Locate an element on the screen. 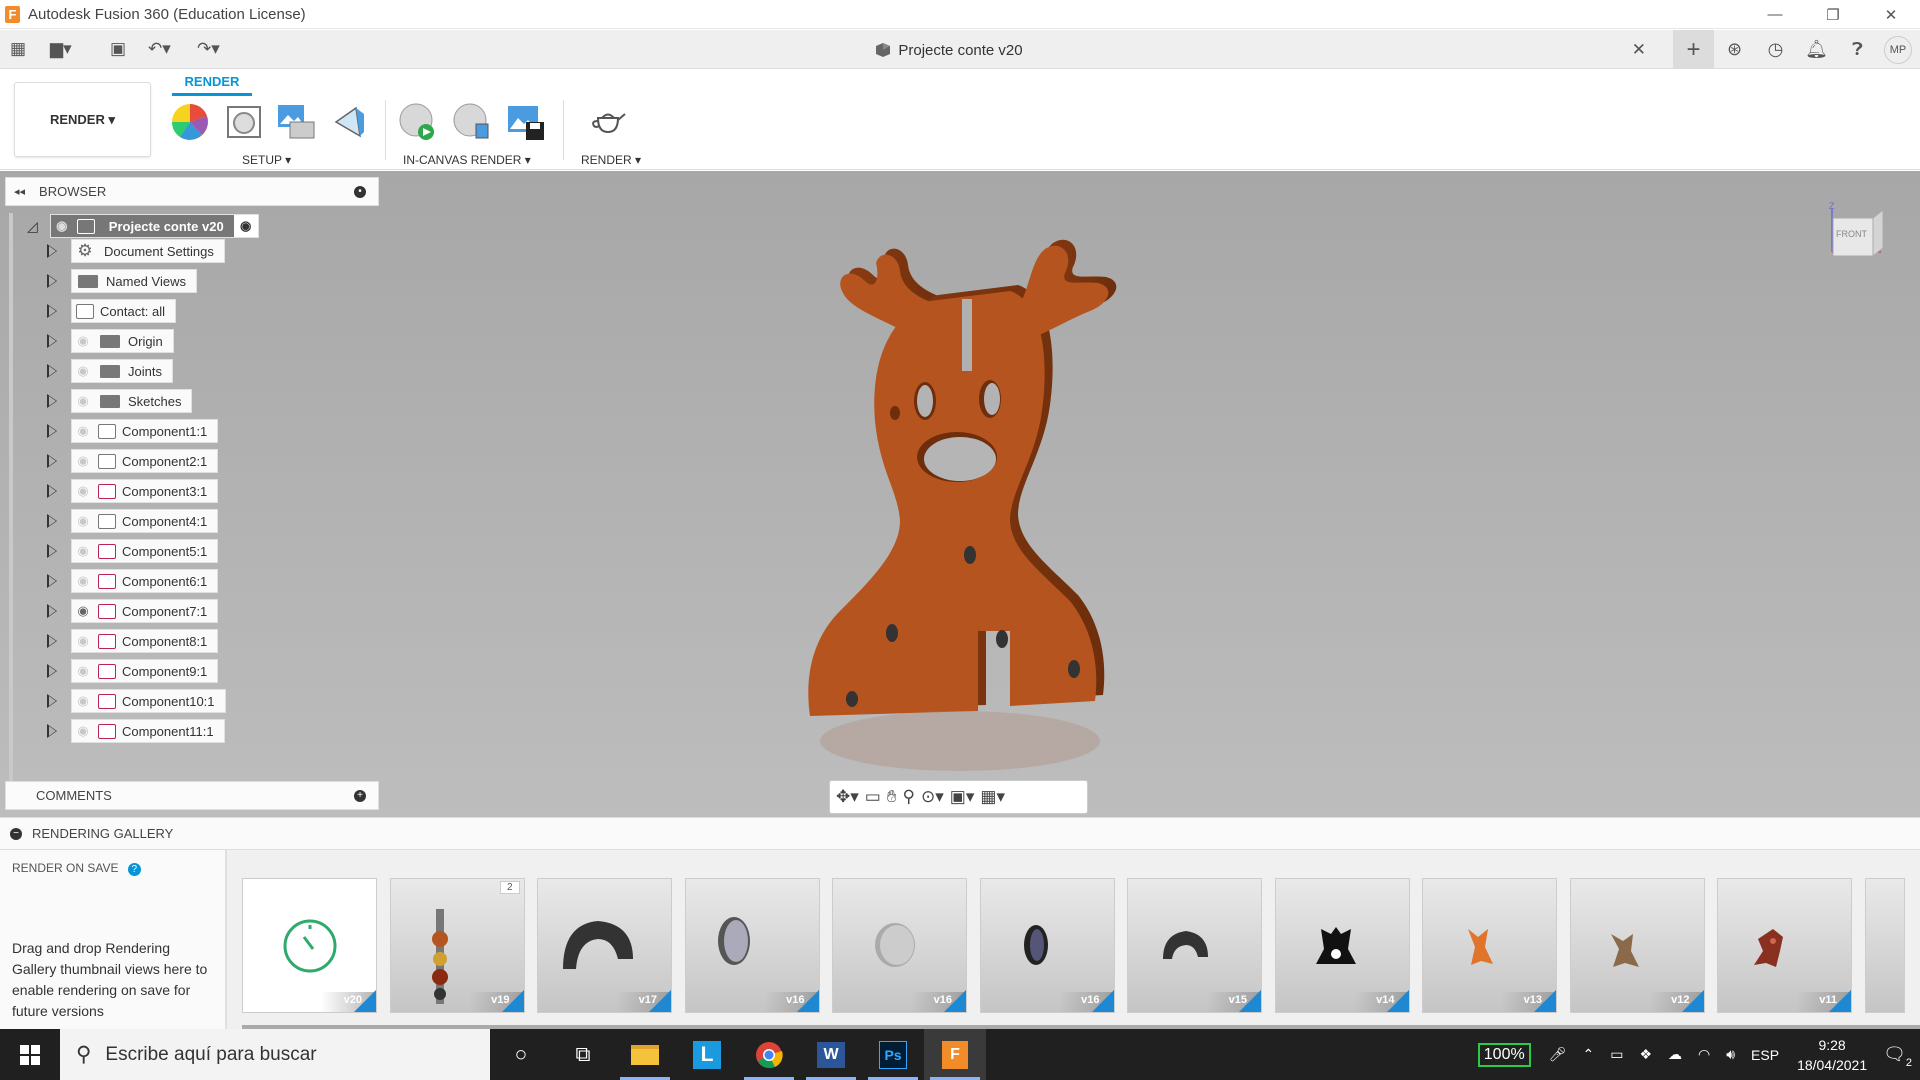 This screenshot has height=1080, width=1920. chrome-icon is located at coordinates (769, 1054).